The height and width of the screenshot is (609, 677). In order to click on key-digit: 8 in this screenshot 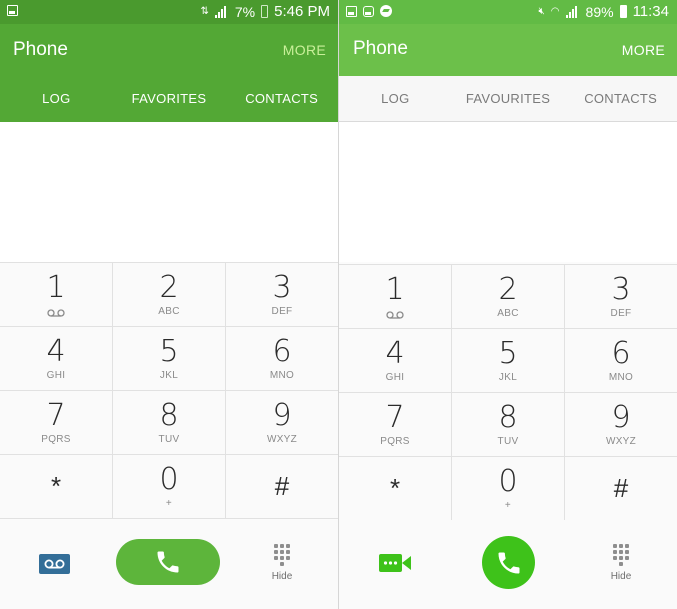, I will do `click(508, 417)`.